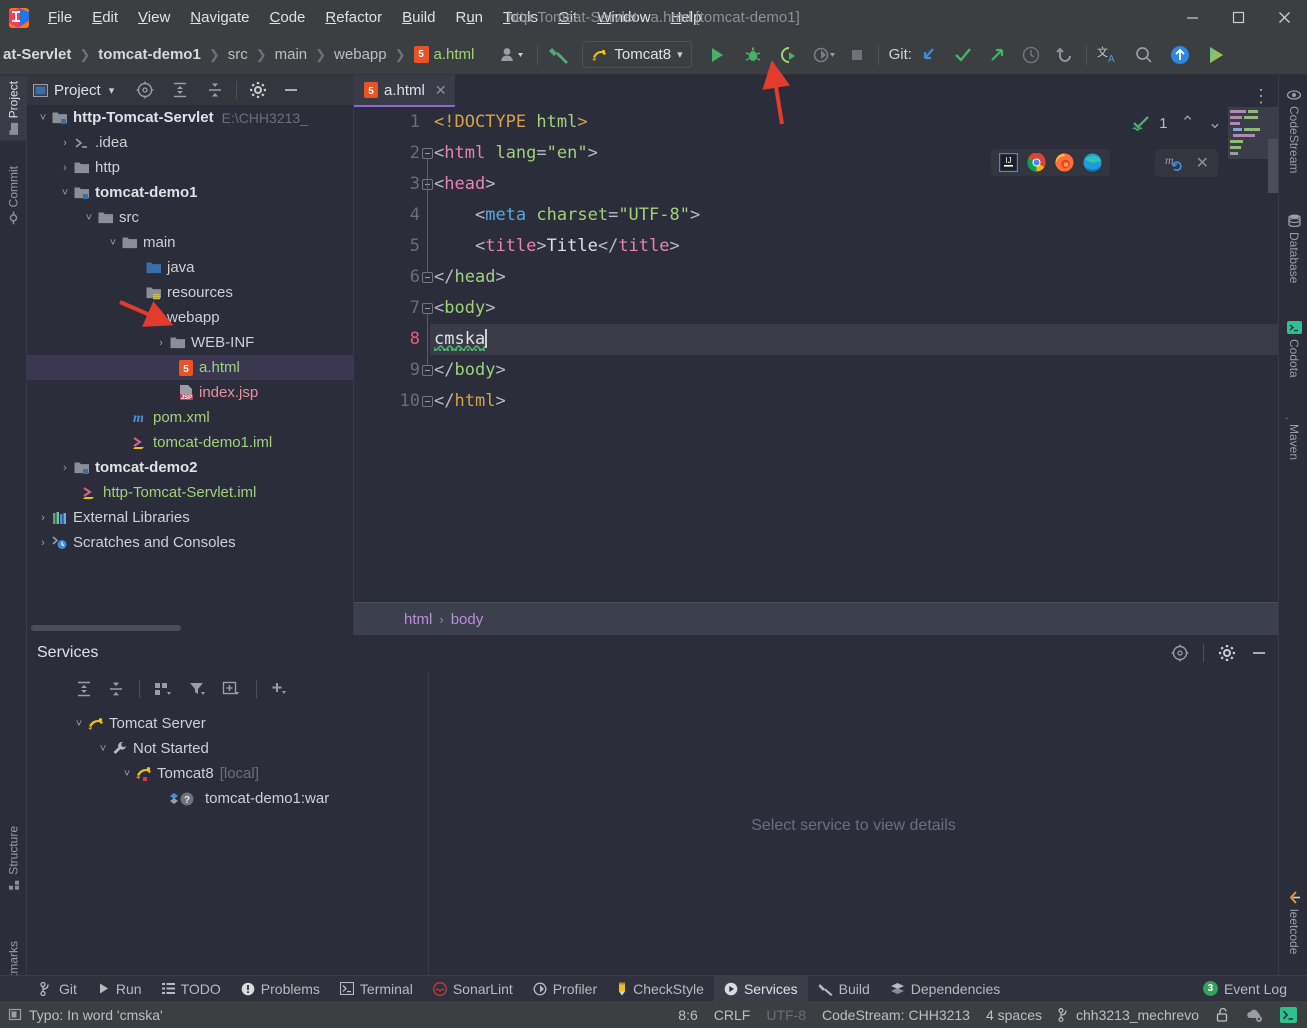  Describe the element at coordinates (789, 55) in the screenshot. I see `run-with-coverage-button` at that location.